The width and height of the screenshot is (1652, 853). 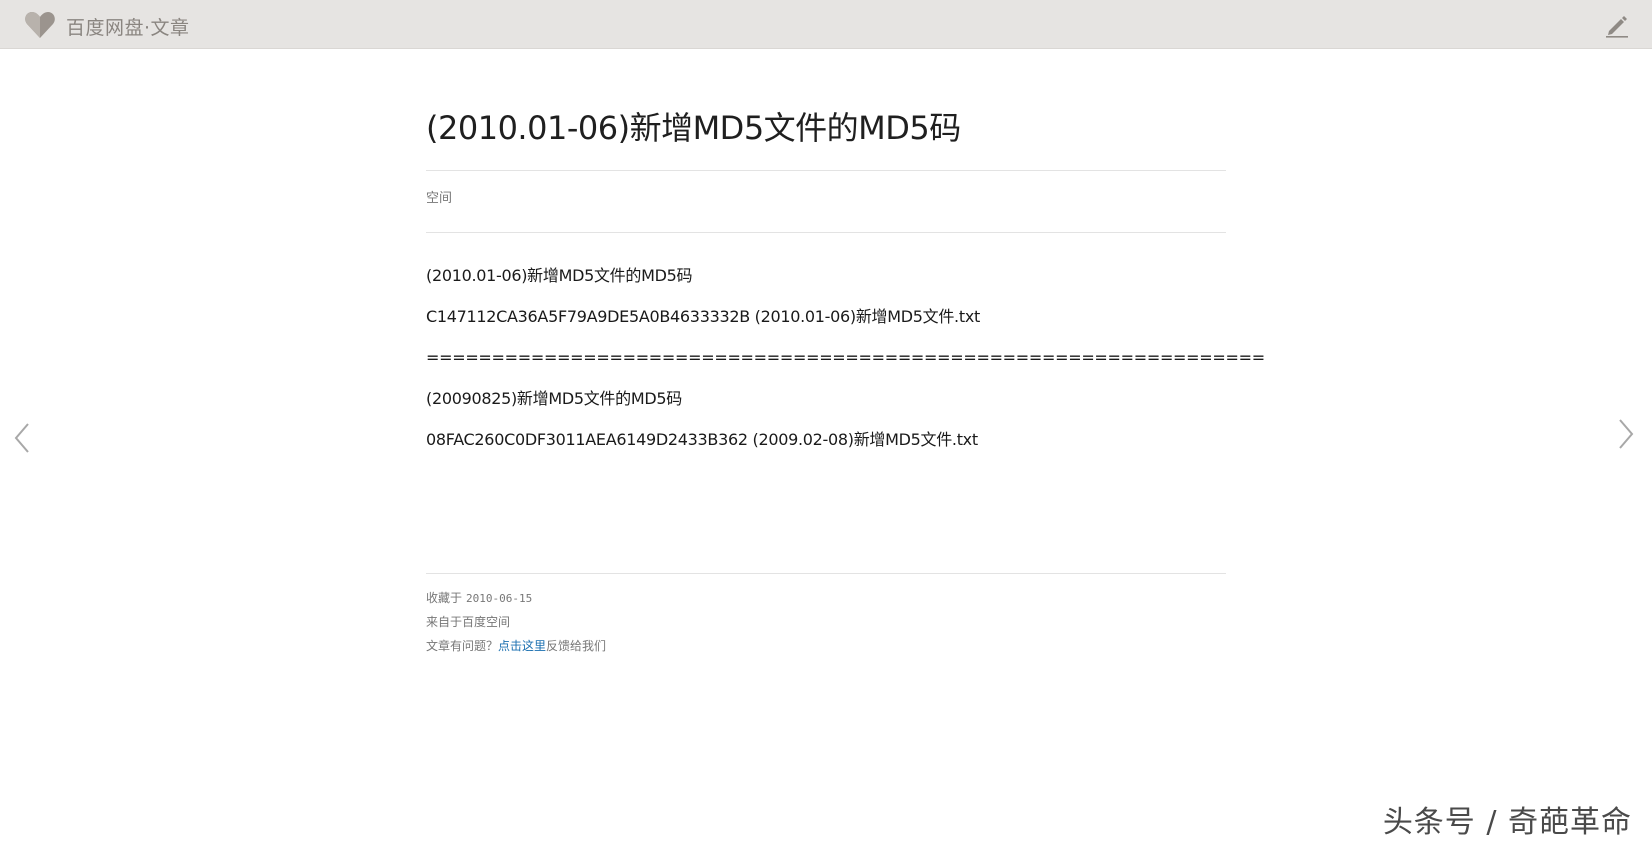 What do you see at coordinates (522, 646) in the screenshot?
I see `feedback-link: 点击这里` at bounding box center [522, 646].